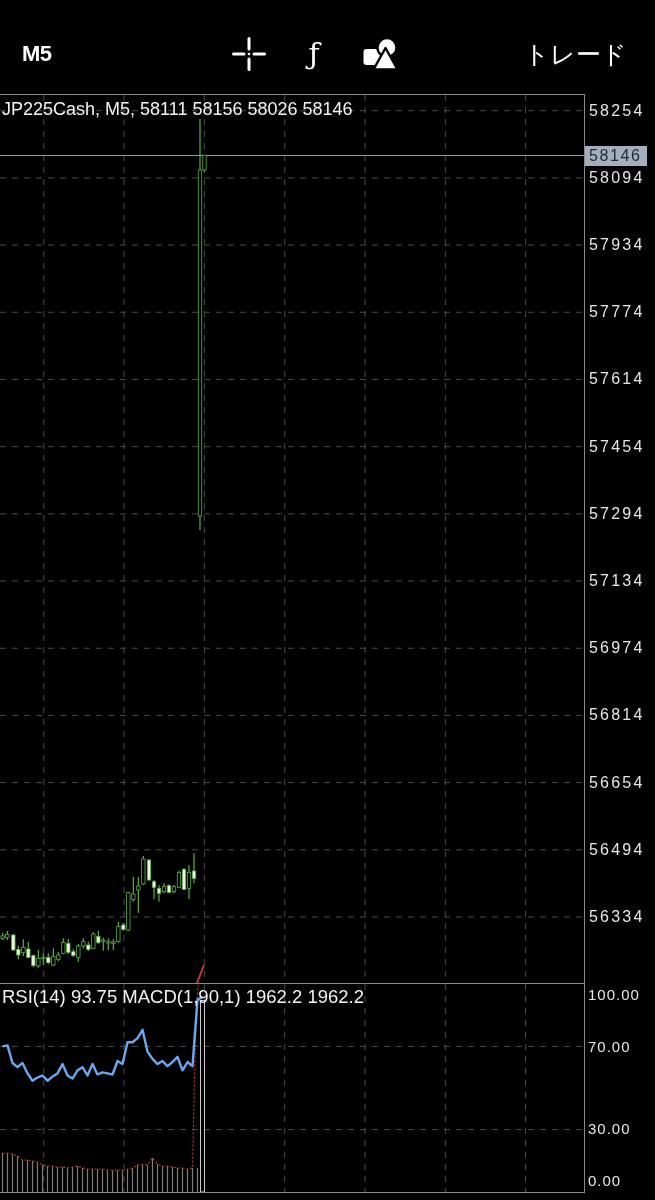 The height and width of the screenshot is (1200, 655). What do you see at coordinates (248, 54) in the screenshot?
I see `crosshair-icon` at bounding box center [248, 54].